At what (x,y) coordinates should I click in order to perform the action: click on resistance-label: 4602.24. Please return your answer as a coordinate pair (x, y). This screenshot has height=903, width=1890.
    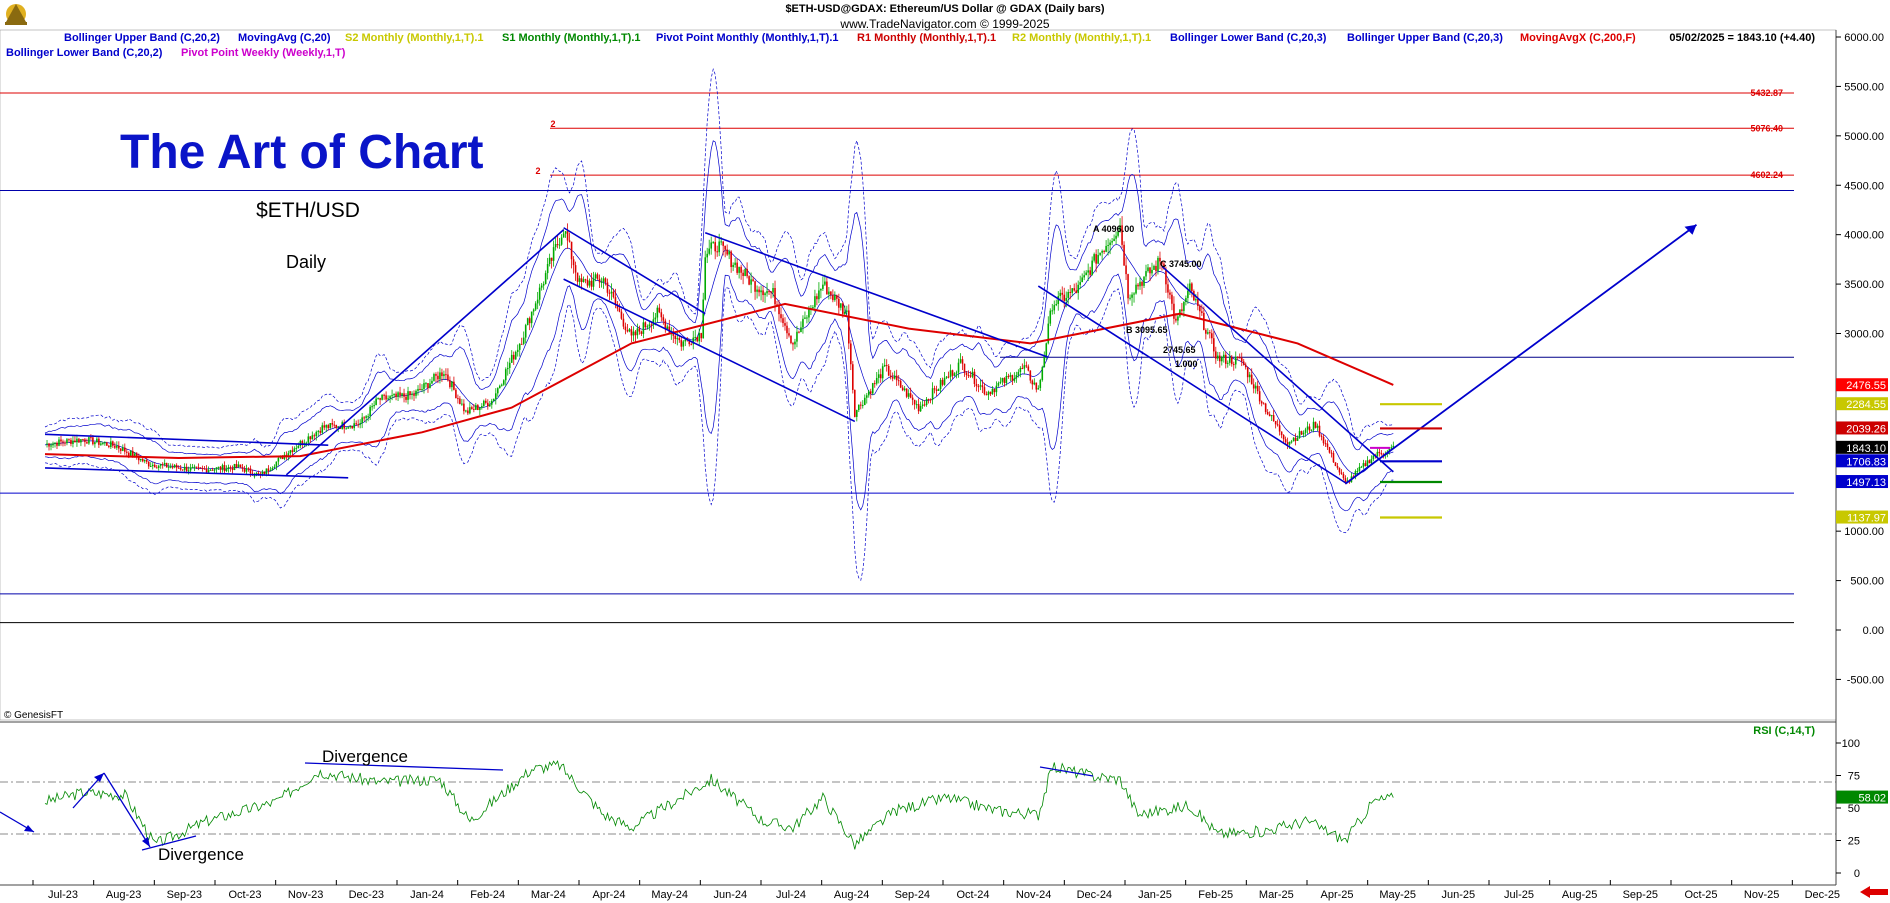
    Looking at the image, I should click on (1766, 175).